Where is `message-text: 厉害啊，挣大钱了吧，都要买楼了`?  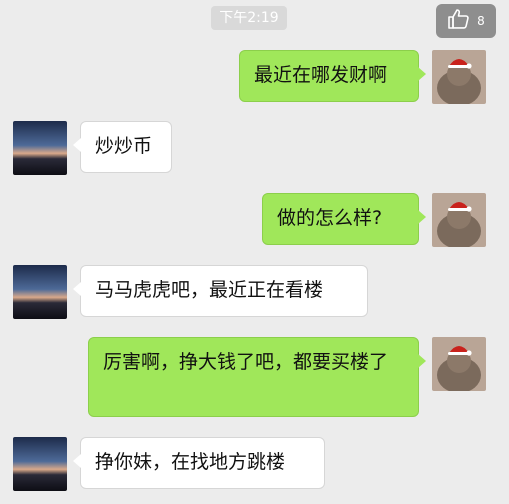
message-text: 厉害啊，挣大钱了吧，都要买楼了 is located at coordinates (246, 362).